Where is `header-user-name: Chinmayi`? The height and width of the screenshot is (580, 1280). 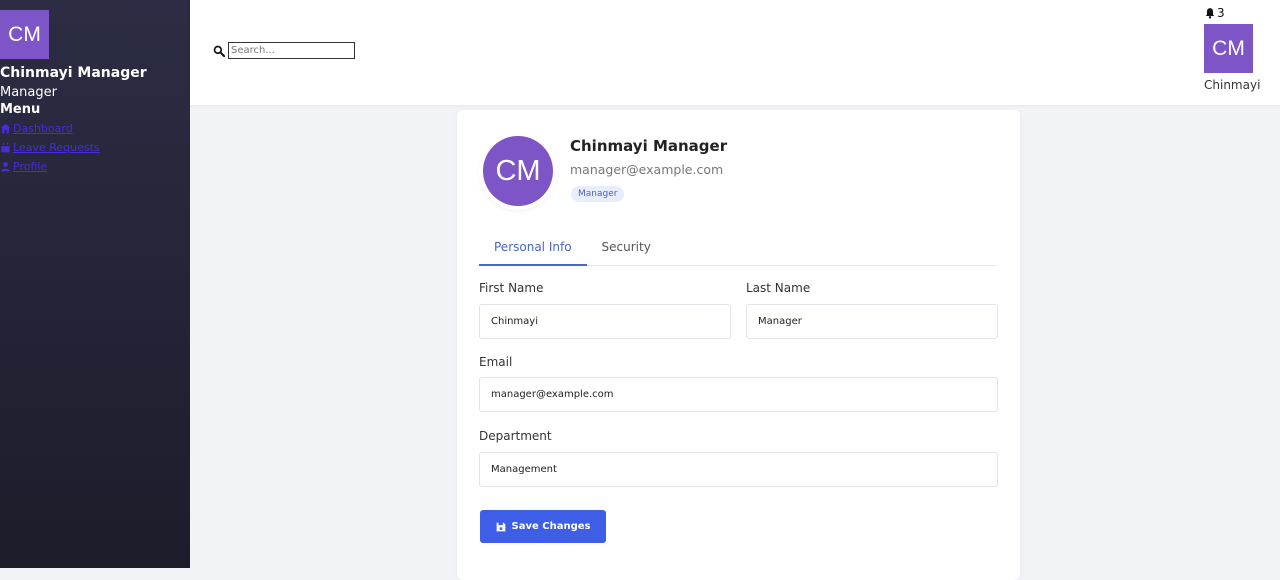 header-user-name: Chinmayi is located at coordinates (1232, 85).